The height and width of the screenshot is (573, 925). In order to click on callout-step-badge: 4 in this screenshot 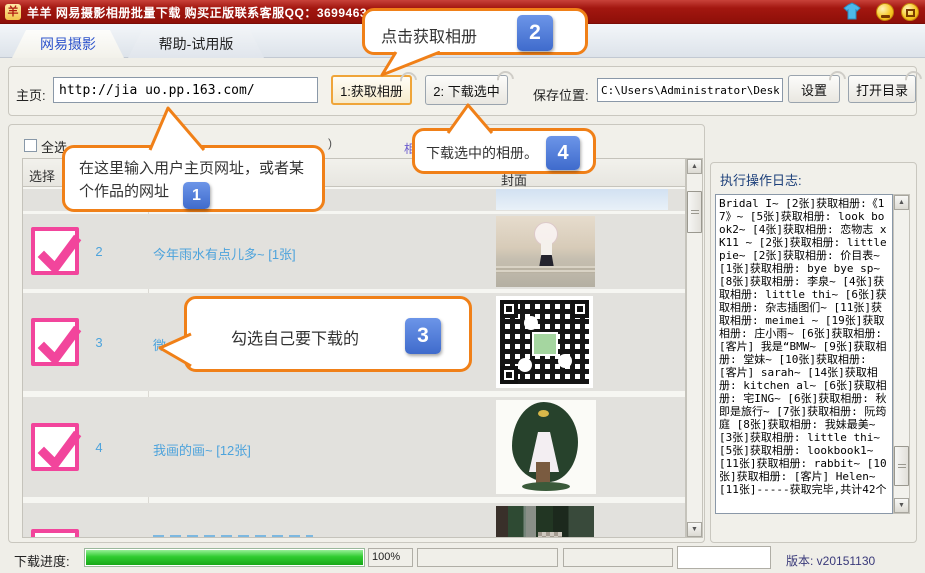, I will do `click(563, 153)`.